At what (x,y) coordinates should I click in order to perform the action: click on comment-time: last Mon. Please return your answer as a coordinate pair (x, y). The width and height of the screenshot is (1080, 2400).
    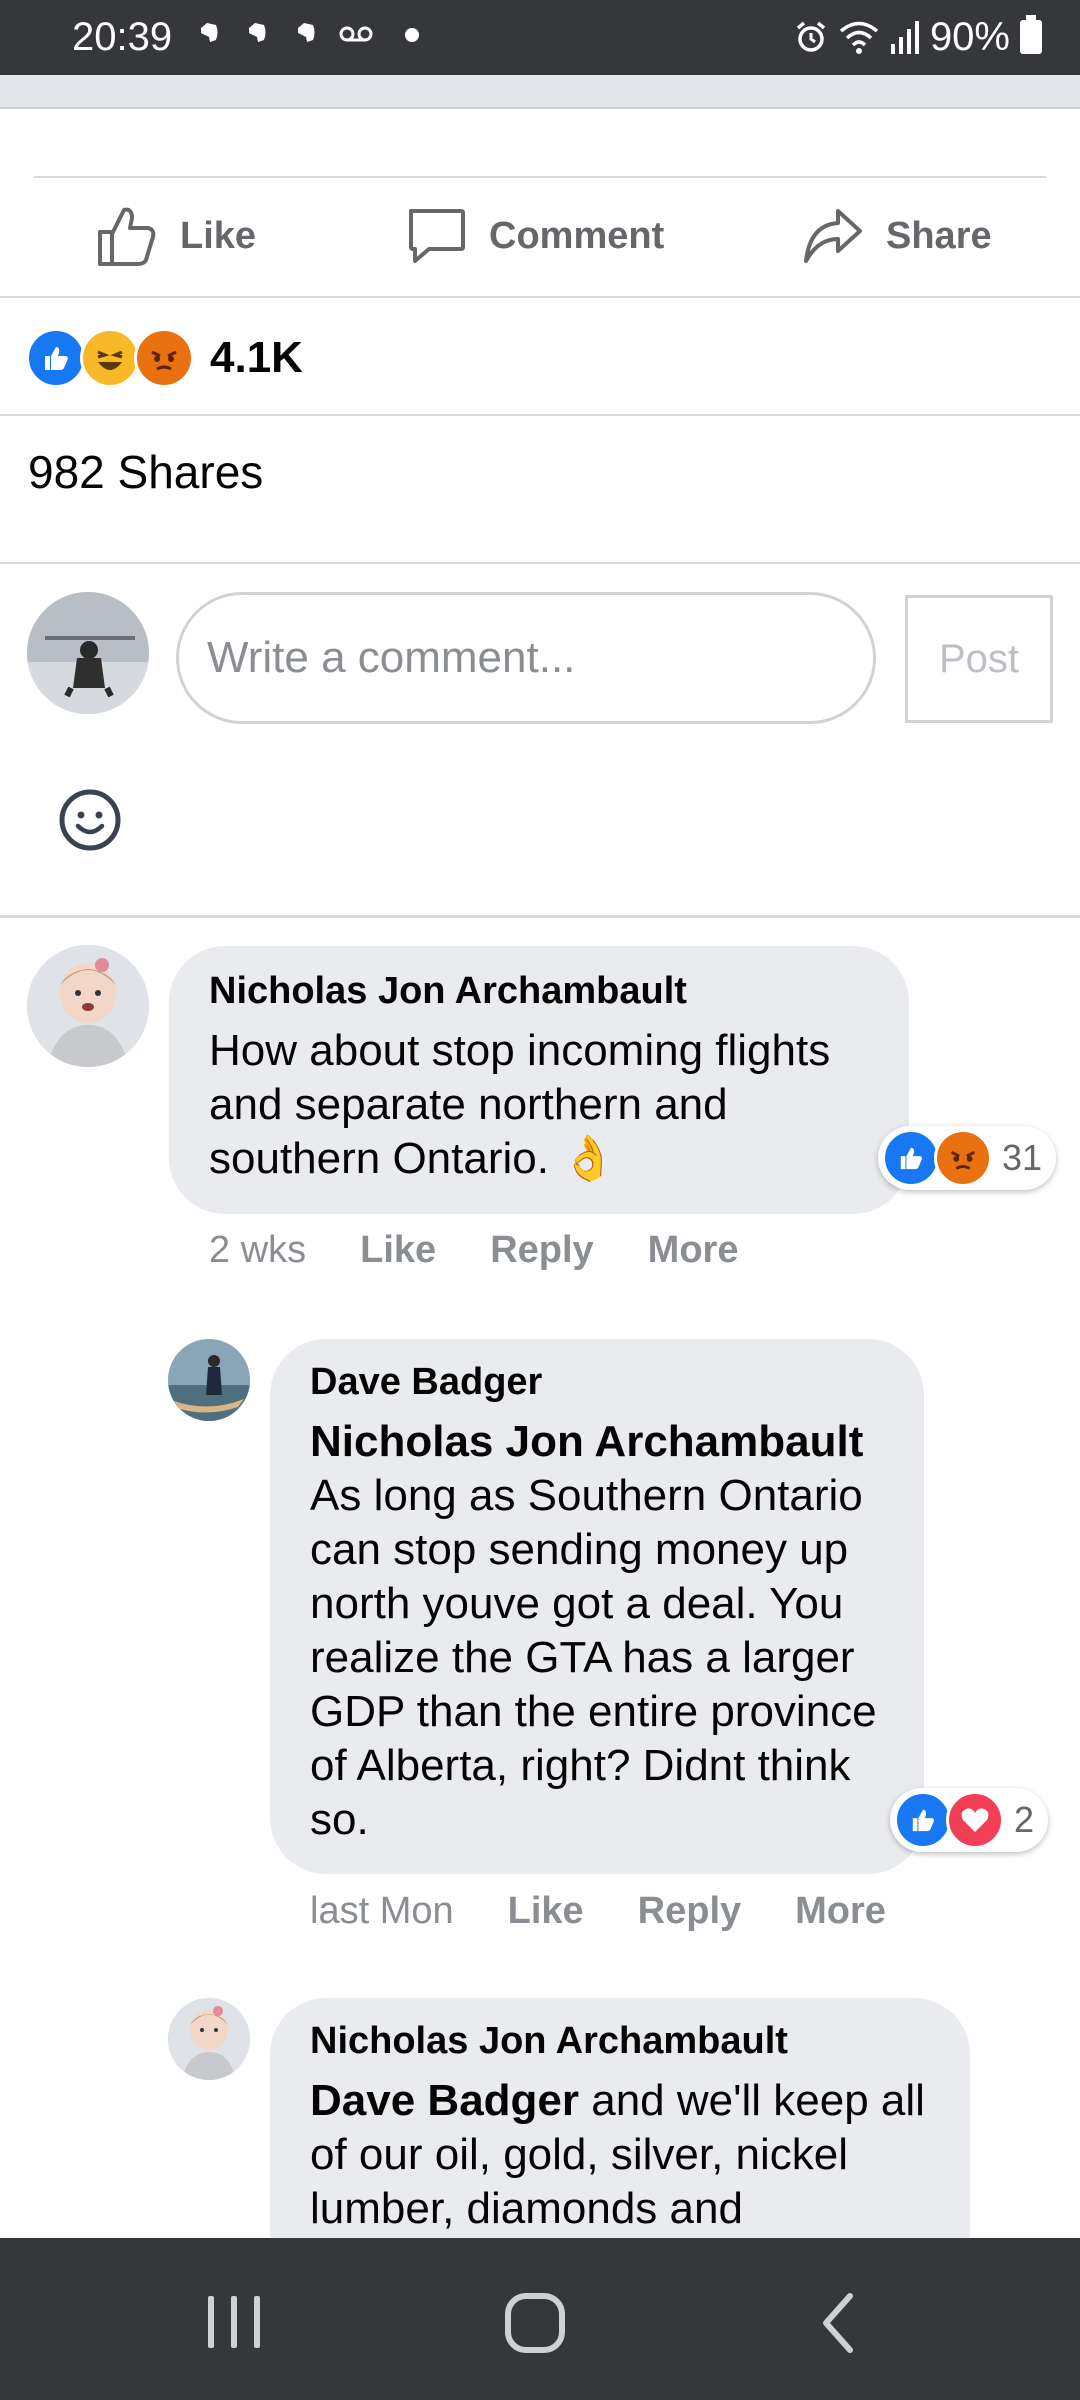
    Looking at the image, I should click on (382, 1911).